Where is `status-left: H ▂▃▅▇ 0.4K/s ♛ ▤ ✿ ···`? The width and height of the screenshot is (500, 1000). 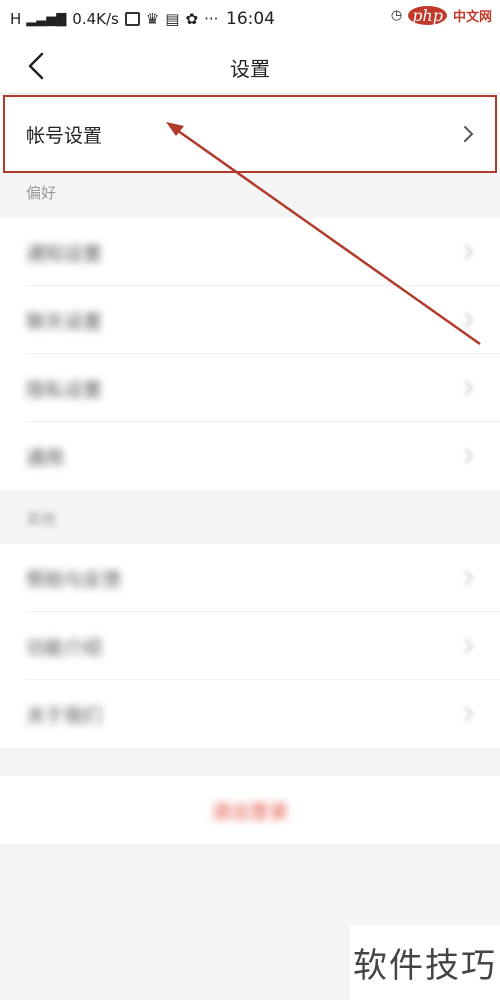
status-left: H ▂▃▅▇ 0.4K/s ♛ ▤ ✿ ··· is located at coordinates (114, 19).